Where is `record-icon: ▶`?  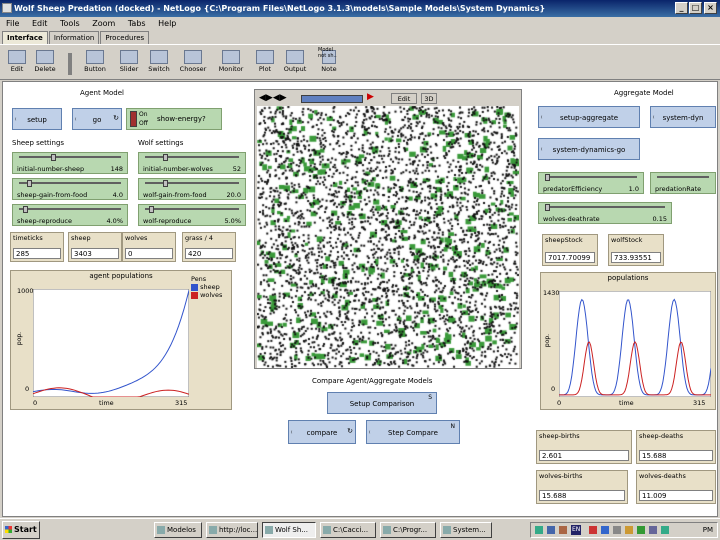
record-icon: ▶ is located at coordinates (370, 97).